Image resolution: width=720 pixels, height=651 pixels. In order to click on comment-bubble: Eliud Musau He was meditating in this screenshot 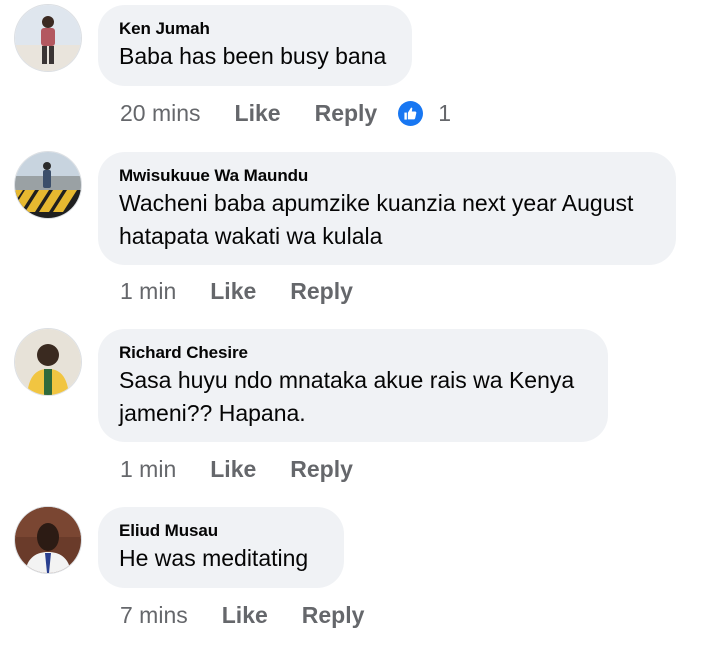, I will do `click(221, 547)`.